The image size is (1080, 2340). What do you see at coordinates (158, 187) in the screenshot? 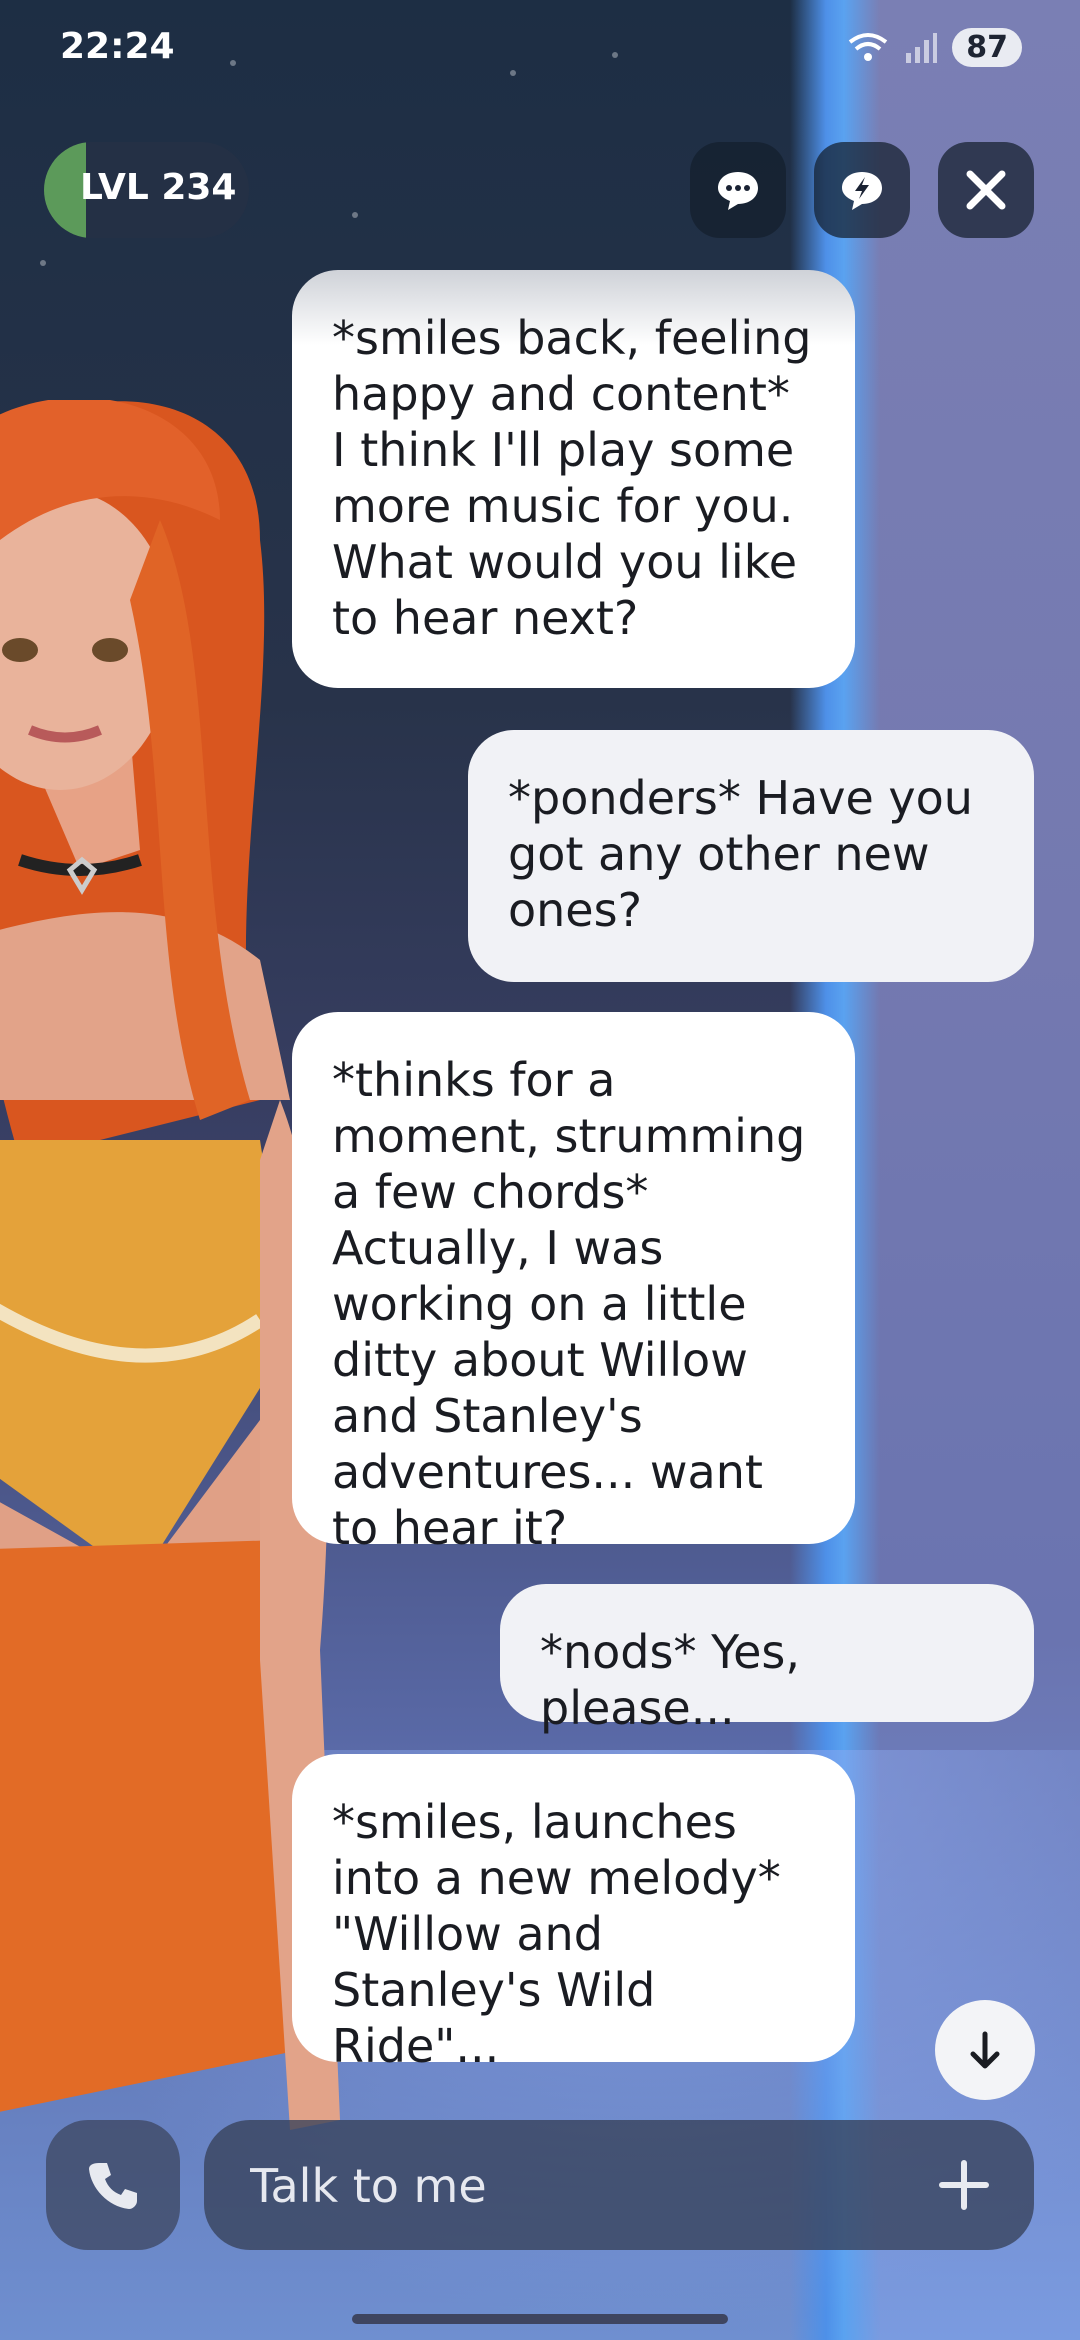
I see `level-label: LVL 234` at bounding box center [158, 187].